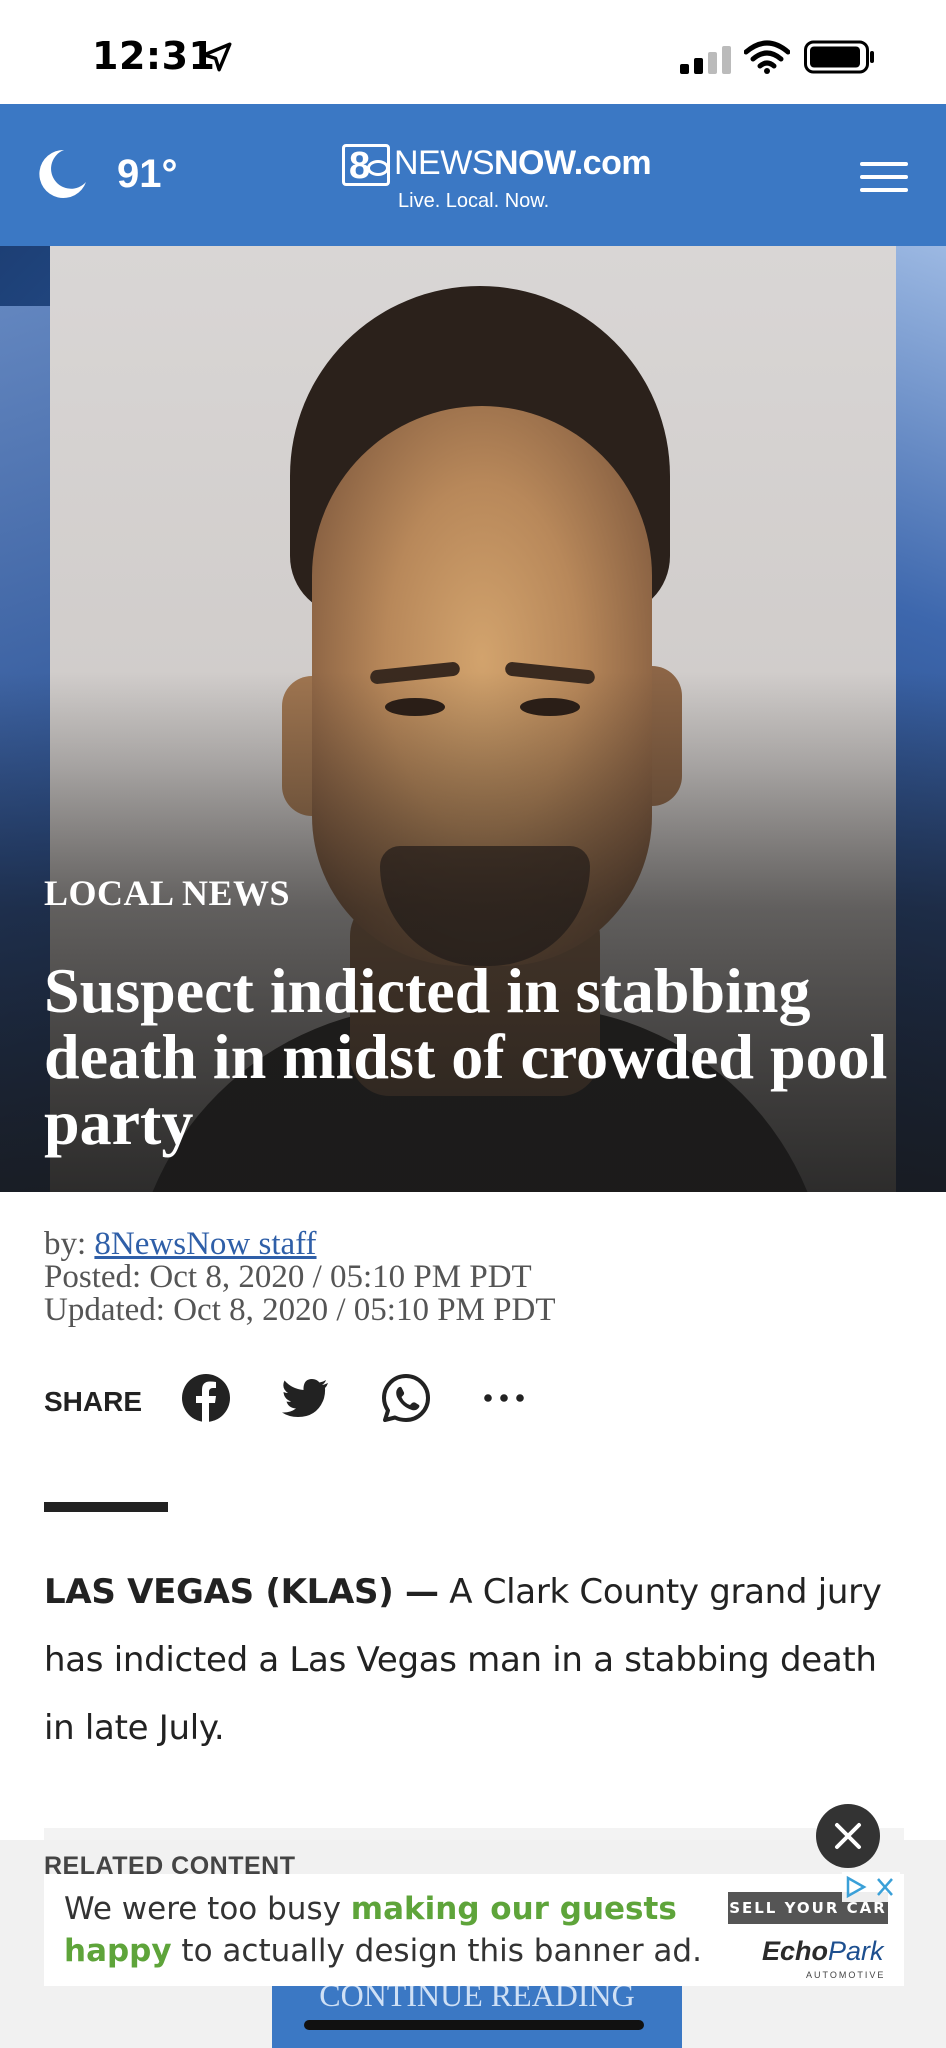 This screenshot has height=2048, width=946. I want to click on site-header: 91° 8 NEWSNOW.com Live. Local. Now., so click(473, 175).